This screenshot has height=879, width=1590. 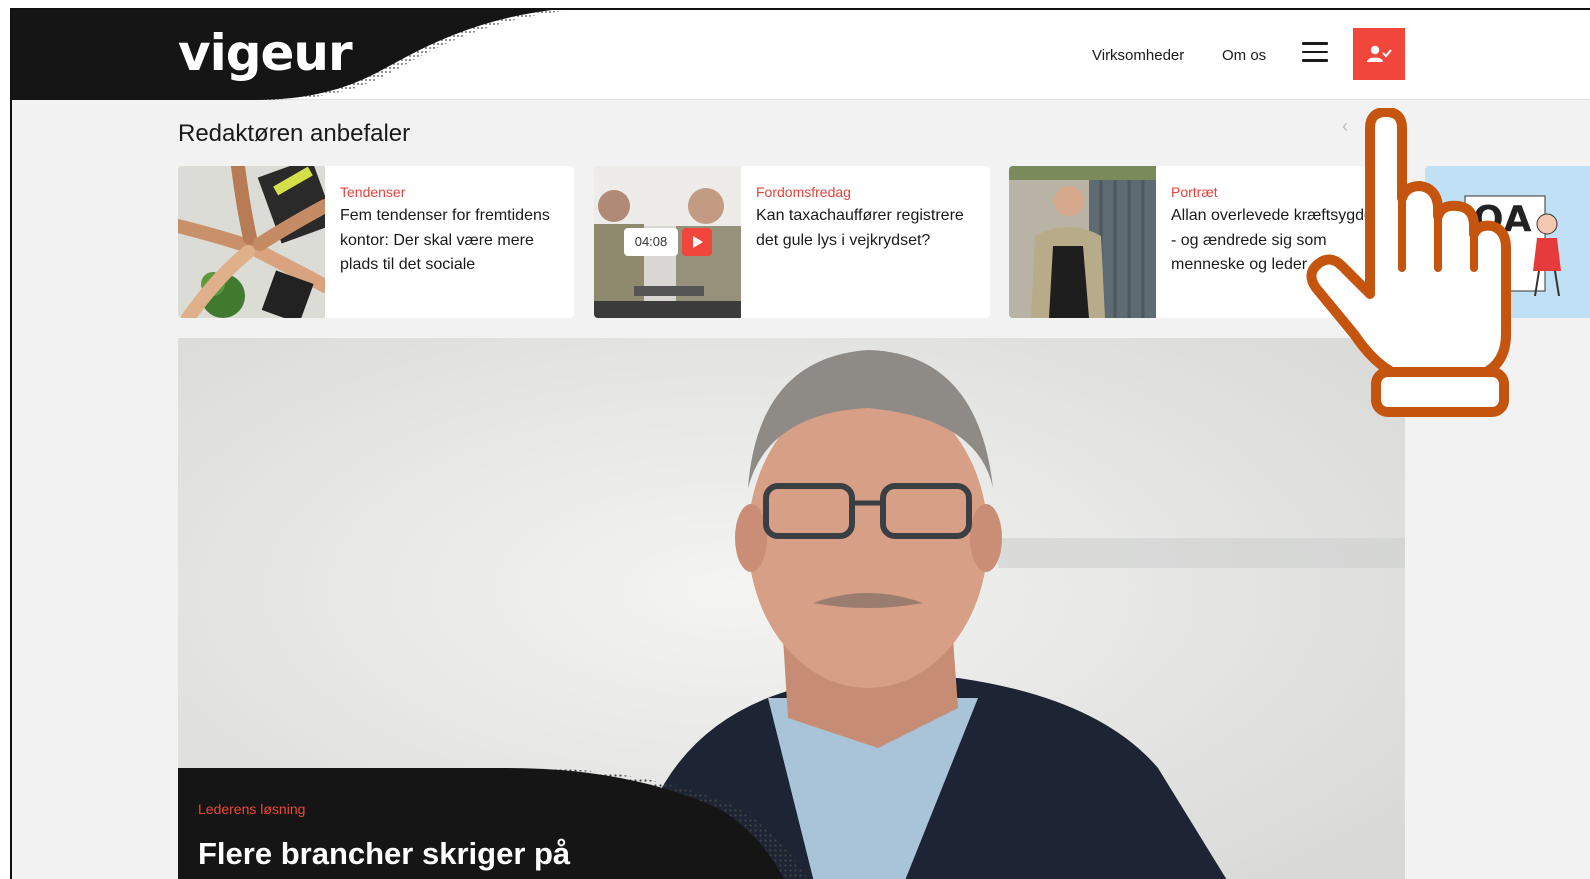 I want to click on article-thumbnail-4: QA, so click(x=1507, y=242).